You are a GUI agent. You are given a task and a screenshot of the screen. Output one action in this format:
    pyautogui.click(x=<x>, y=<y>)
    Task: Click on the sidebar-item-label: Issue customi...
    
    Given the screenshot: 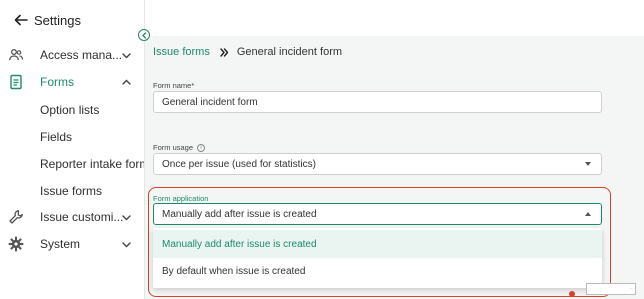 What is the action you would take?
    pyautogui.click(x=82, y=217)
    